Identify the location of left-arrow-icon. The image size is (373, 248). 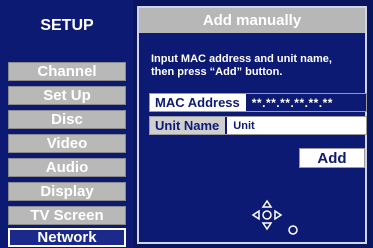
(255, 215).